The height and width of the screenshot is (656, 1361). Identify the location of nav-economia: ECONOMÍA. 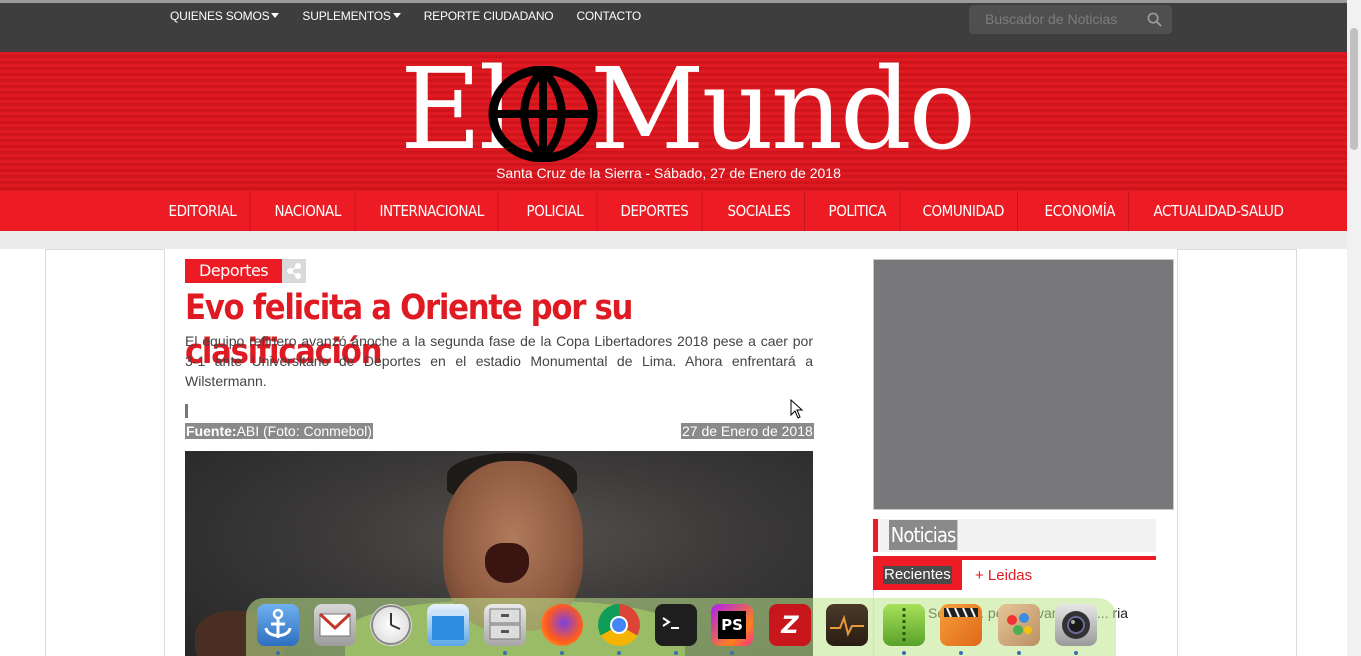
(1080, 211).